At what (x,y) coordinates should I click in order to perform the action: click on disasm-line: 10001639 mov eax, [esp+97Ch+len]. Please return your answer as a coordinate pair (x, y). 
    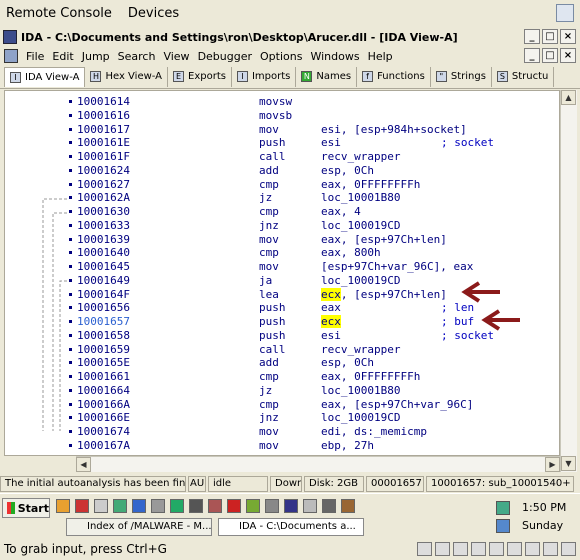
    Looking at the image, I should click on (275, 240).